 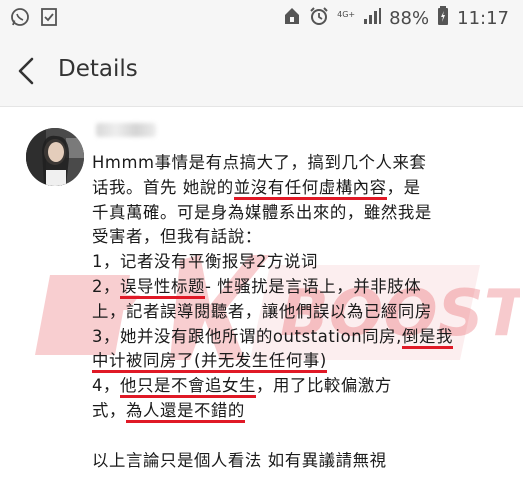 What do you see at coordinates (262, 212) in the screenshot?
I see `post-text: 千真萬確。可是身為媒體系出來的，雖然我是` at bounding box center [262, 212].